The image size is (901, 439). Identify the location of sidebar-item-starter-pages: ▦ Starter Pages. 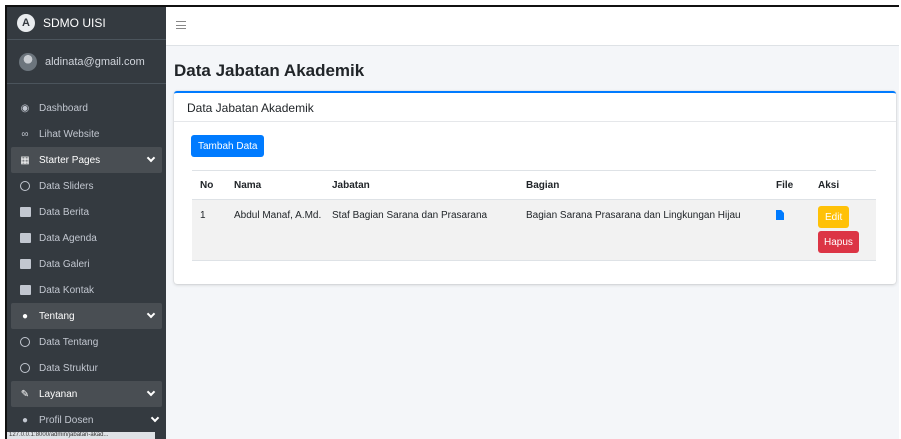
(86, 160).